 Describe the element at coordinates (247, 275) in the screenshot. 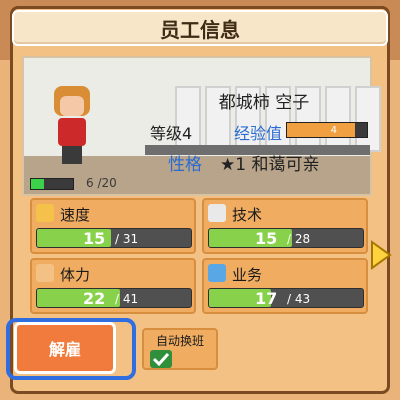

I see `stat-label: 业务` at that location.